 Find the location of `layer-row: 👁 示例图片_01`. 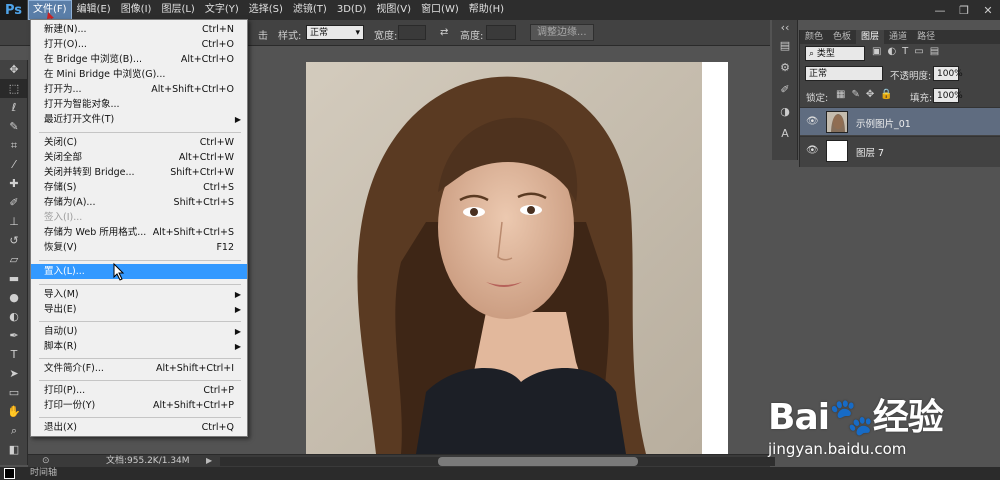

layer-row: 👁 示例图片_01 is located at coordinates (900, 121).